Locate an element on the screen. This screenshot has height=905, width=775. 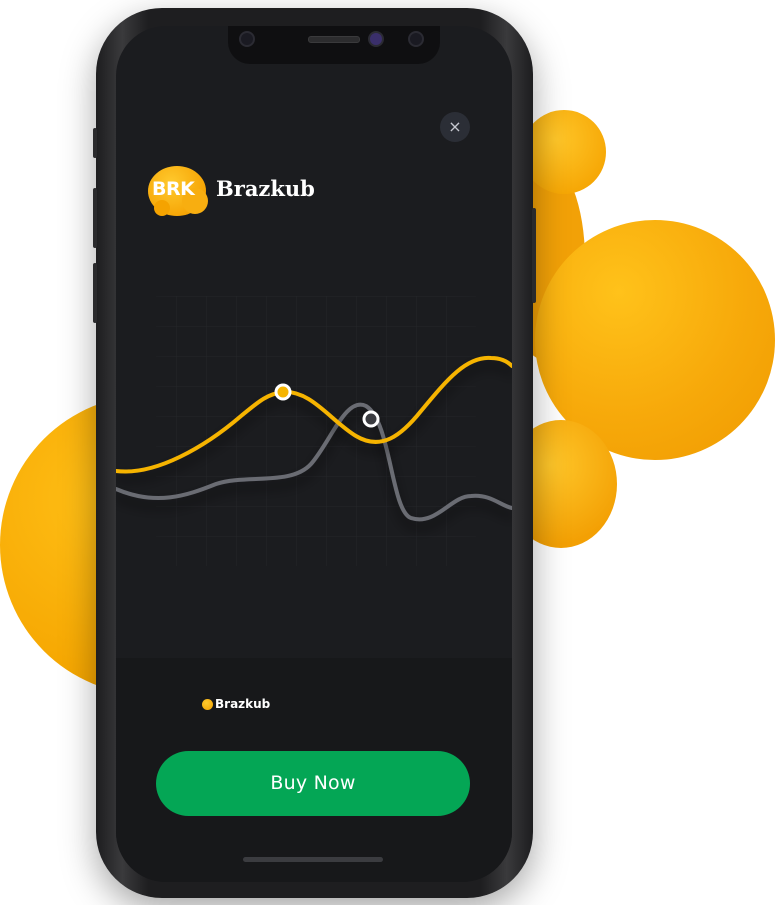
coin-label: Brazkub is located at coordinates (236, 704).